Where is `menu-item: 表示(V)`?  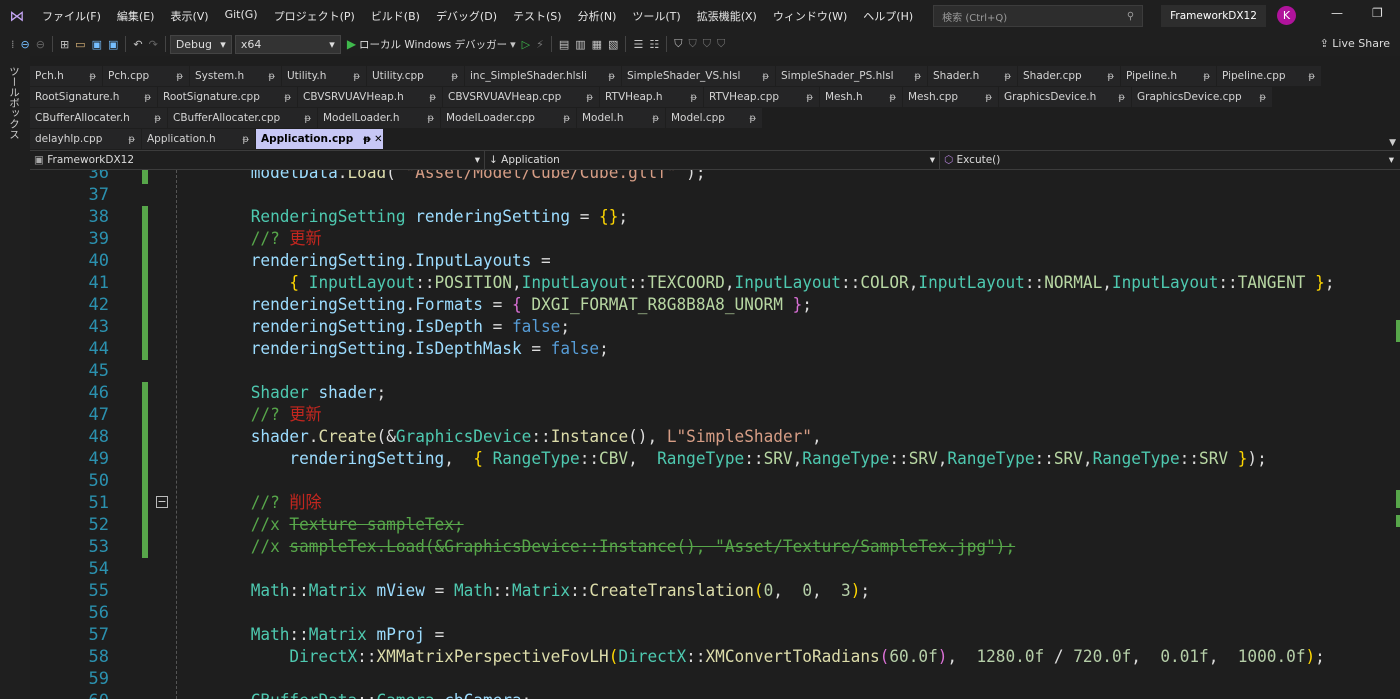 menu-item: 表示(V) is located at coordinates (189, 16).